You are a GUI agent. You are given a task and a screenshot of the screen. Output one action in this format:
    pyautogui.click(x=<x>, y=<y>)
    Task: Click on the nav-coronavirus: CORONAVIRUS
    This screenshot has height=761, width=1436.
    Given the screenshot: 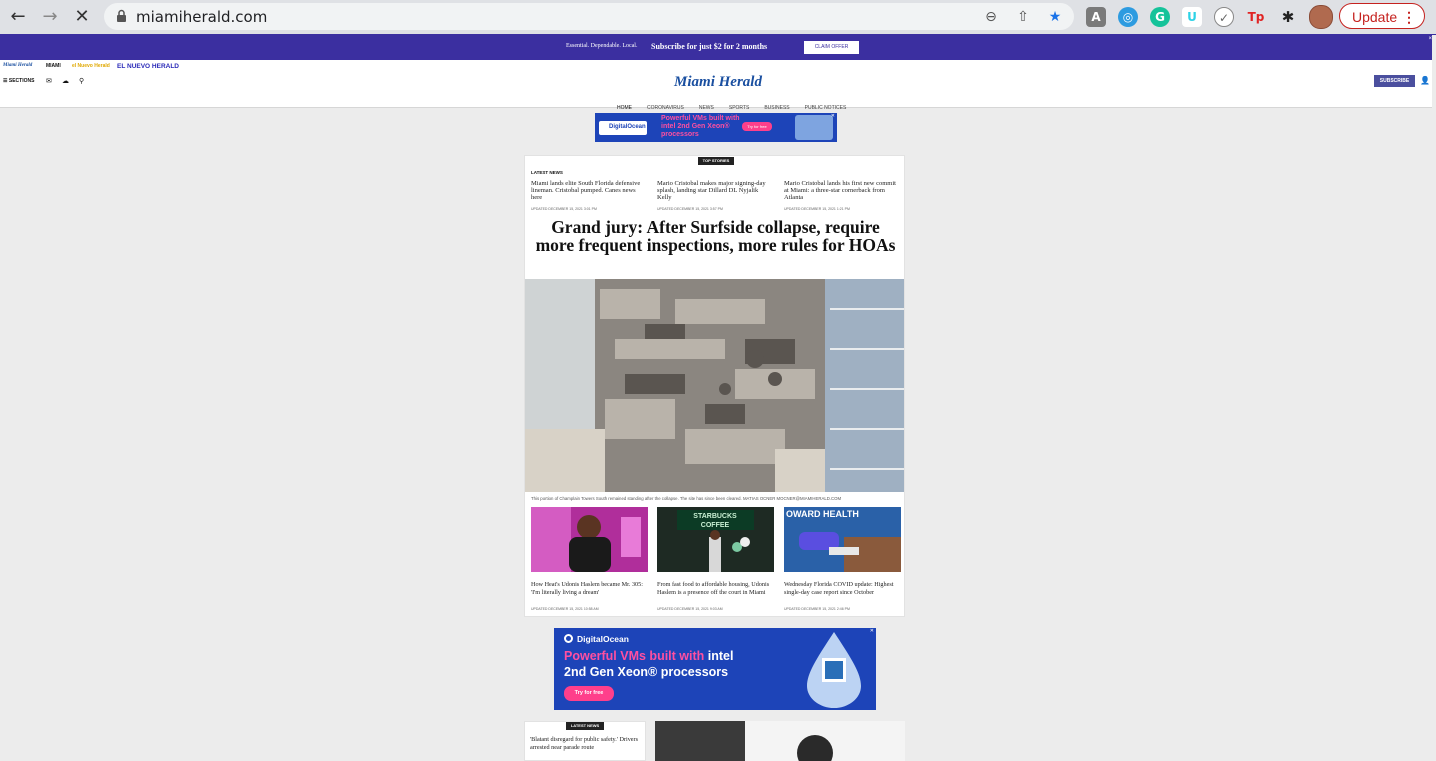 What is the action you would take?
    pyautogui.click(x=665, y=109)
    